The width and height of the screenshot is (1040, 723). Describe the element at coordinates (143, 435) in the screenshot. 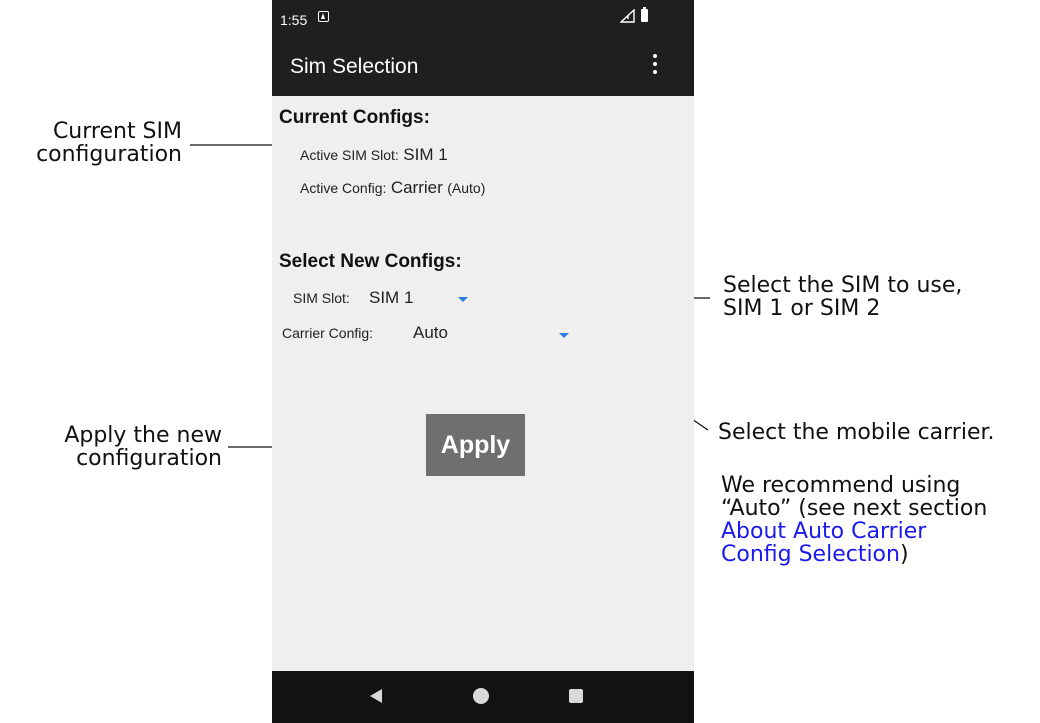

I see `callout-apply-line1: Apply the new` at that location.